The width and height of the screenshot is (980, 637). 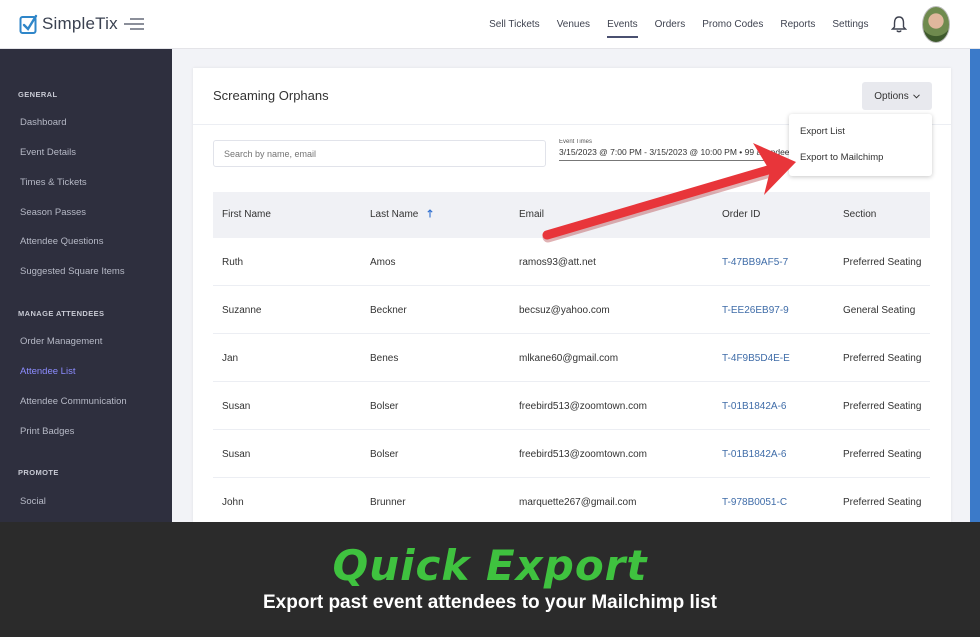 What do you see at coordinates (623, 24) in the screenshot?
I see `nav-events: Events` at bounding box center [623, 24].